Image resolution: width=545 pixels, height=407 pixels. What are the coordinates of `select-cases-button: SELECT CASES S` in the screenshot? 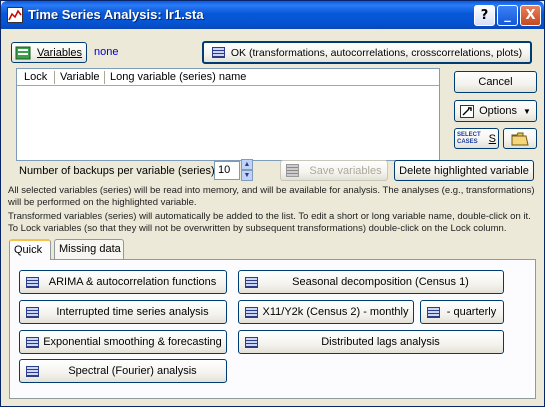 It's located at (476, 138).